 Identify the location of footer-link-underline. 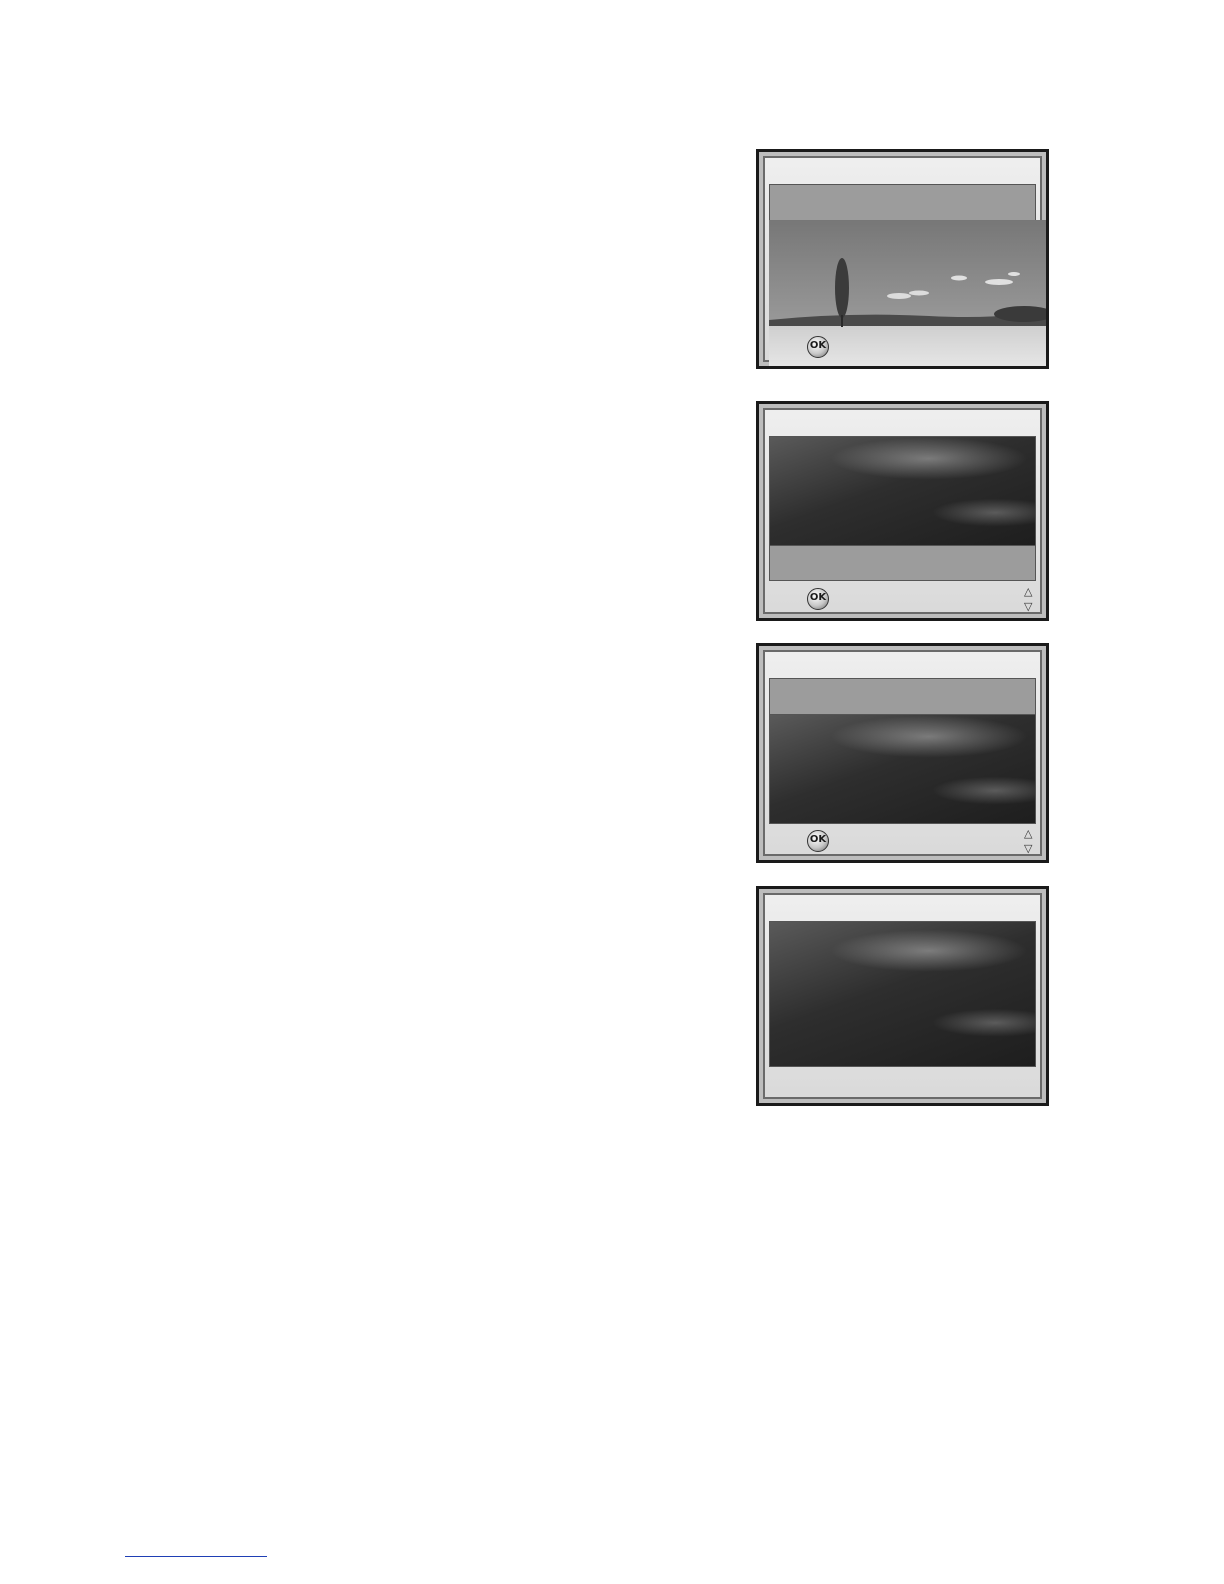
(196, 1556).